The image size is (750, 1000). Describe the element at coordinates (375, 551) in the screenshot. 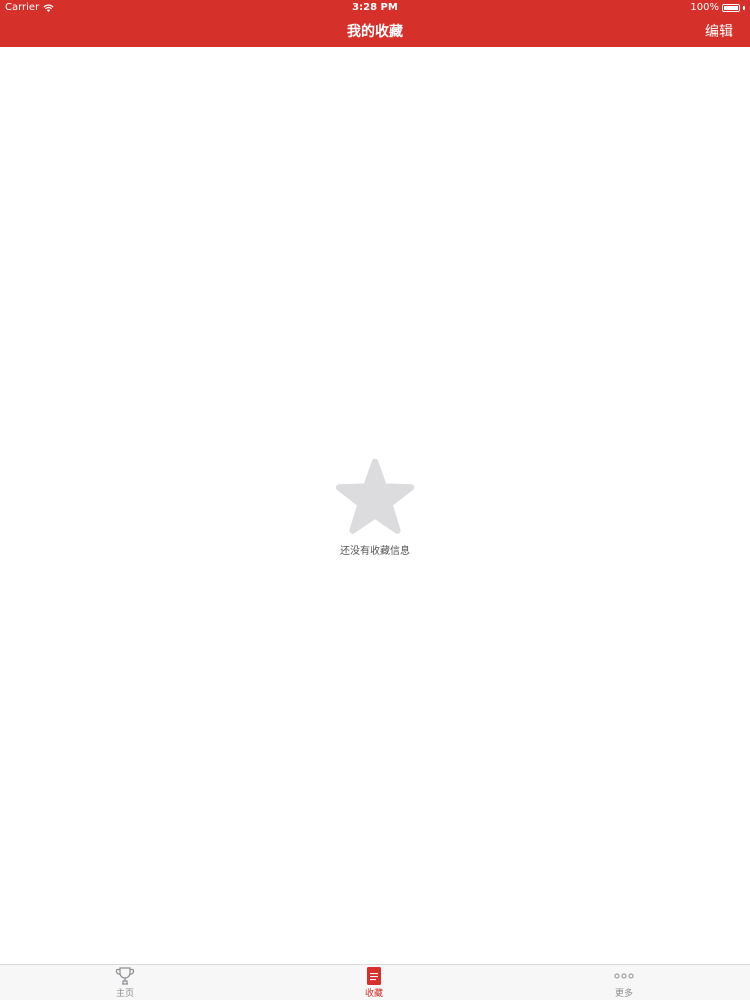

I see `empty-message: 还没有收藏信息` at that location.